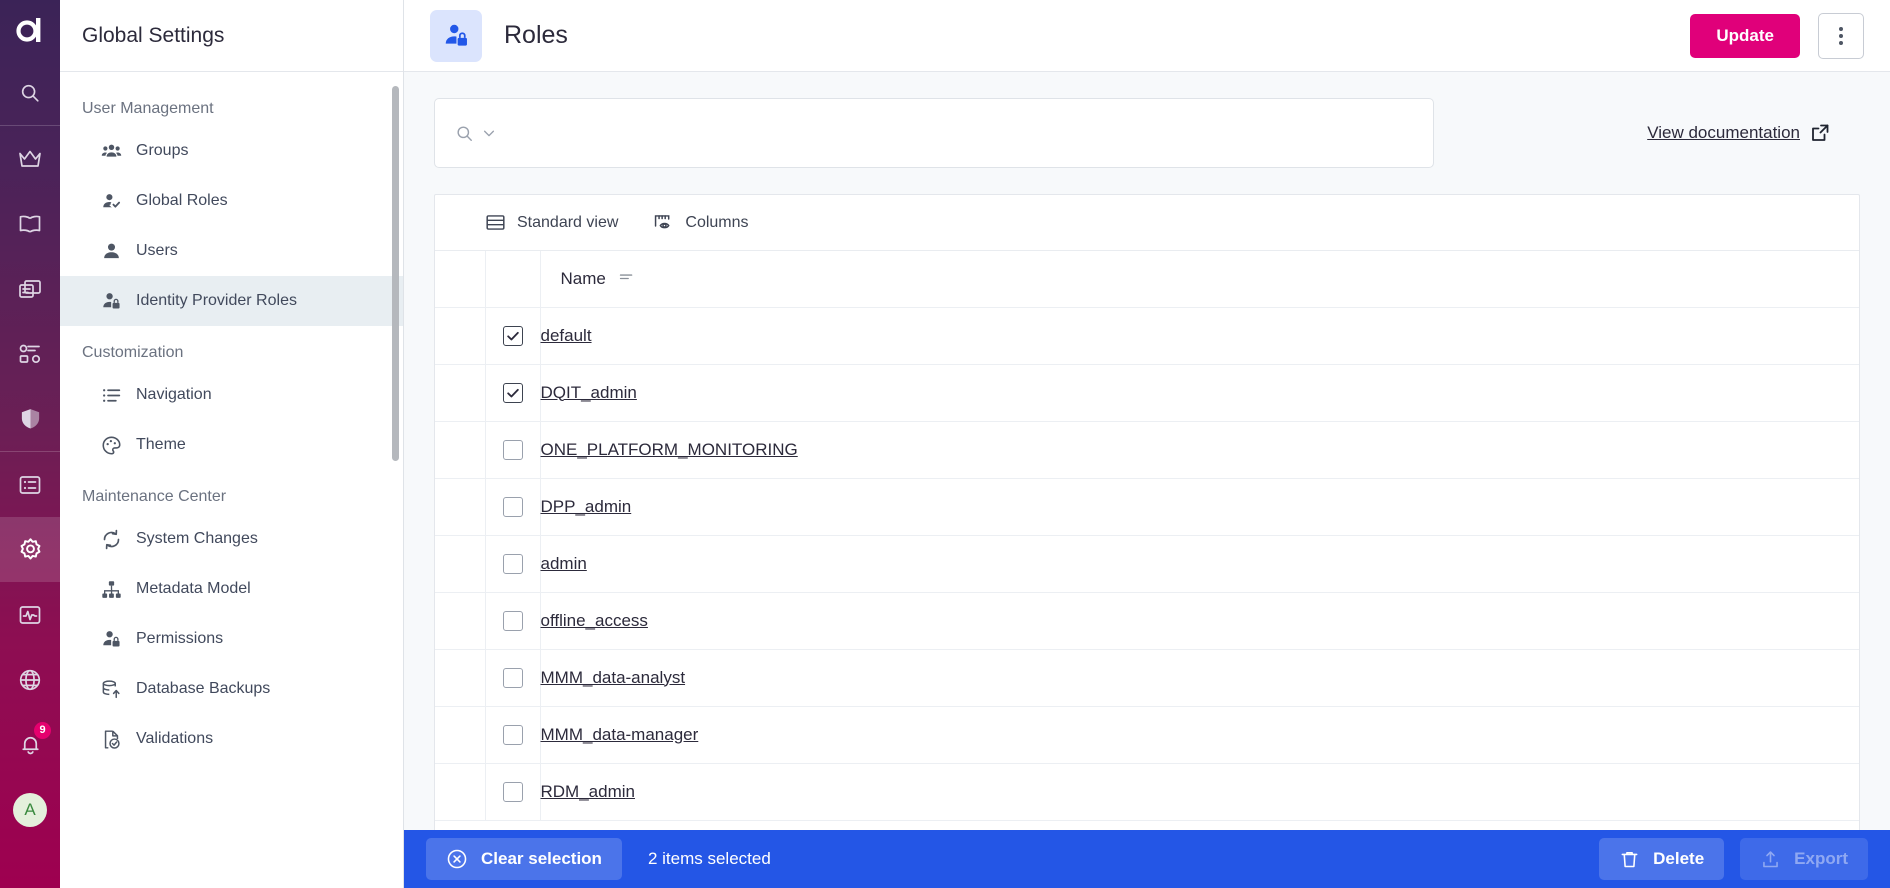 Image resolution: width=1890 pixels, height=888 pixels. What do you see at coordinates (30, 549) in the screenshot?
I see `gear-icon` at bounding box center [30, 549].